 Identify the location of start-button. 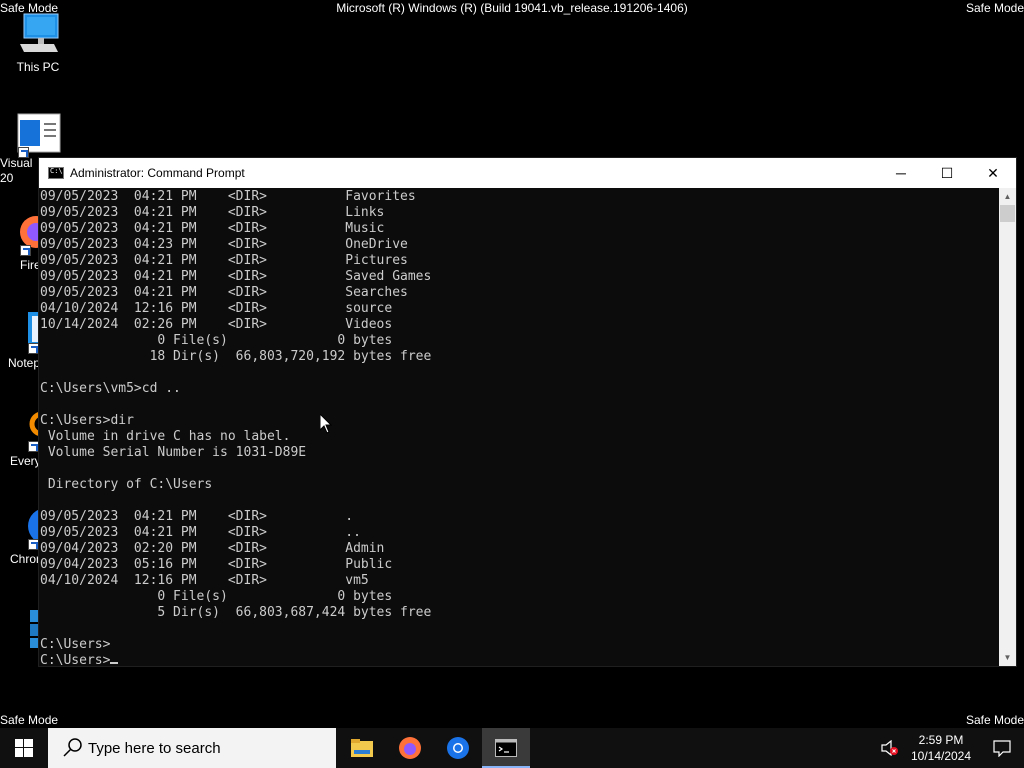
(24, 748).